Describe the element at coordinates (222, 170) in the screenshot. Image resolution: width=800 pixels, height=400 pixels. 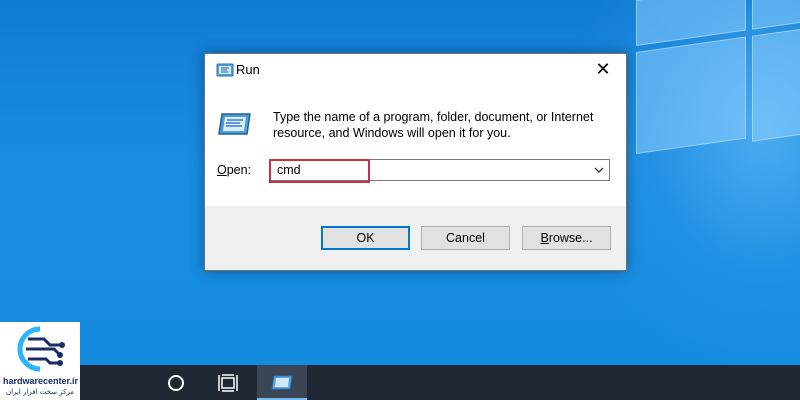
I see `open-label-mnemonic: O` at that location.